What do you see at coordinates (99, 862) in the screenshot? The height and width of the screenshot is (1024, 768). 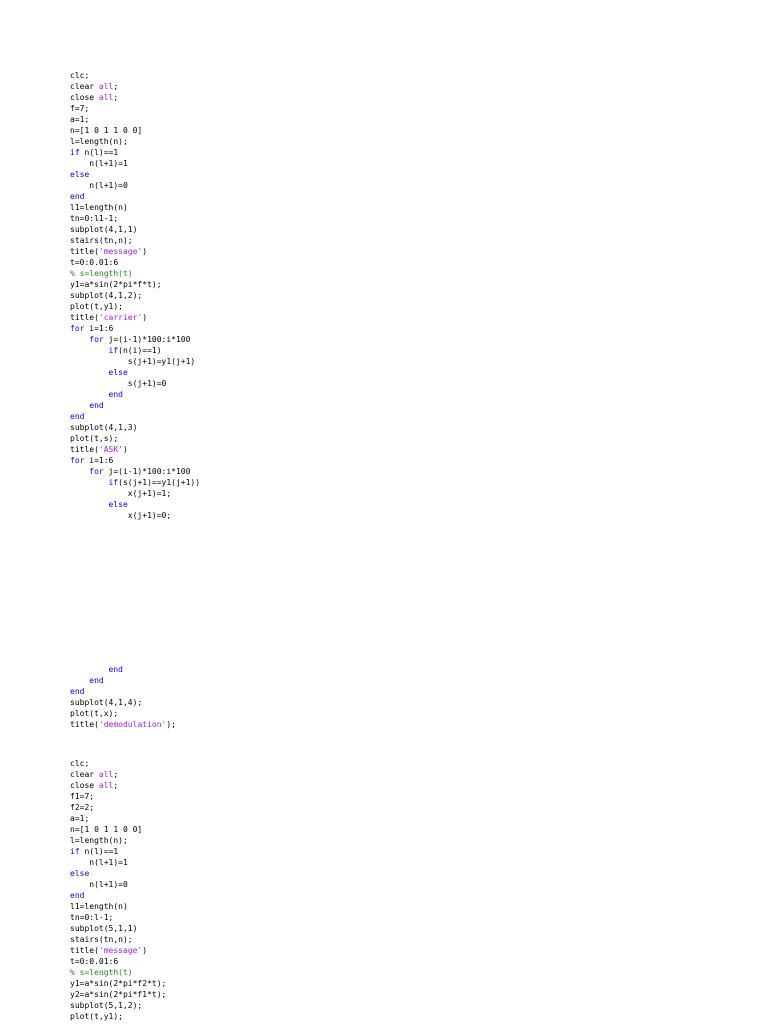 I see `code-token-plain: n(l+1)=1` at bounding box center [99, 862].